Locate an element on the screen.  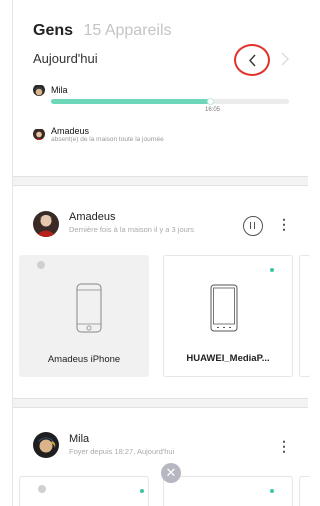
timeline-name-amadeus: Amadeus is located at coordinates (70, 131).